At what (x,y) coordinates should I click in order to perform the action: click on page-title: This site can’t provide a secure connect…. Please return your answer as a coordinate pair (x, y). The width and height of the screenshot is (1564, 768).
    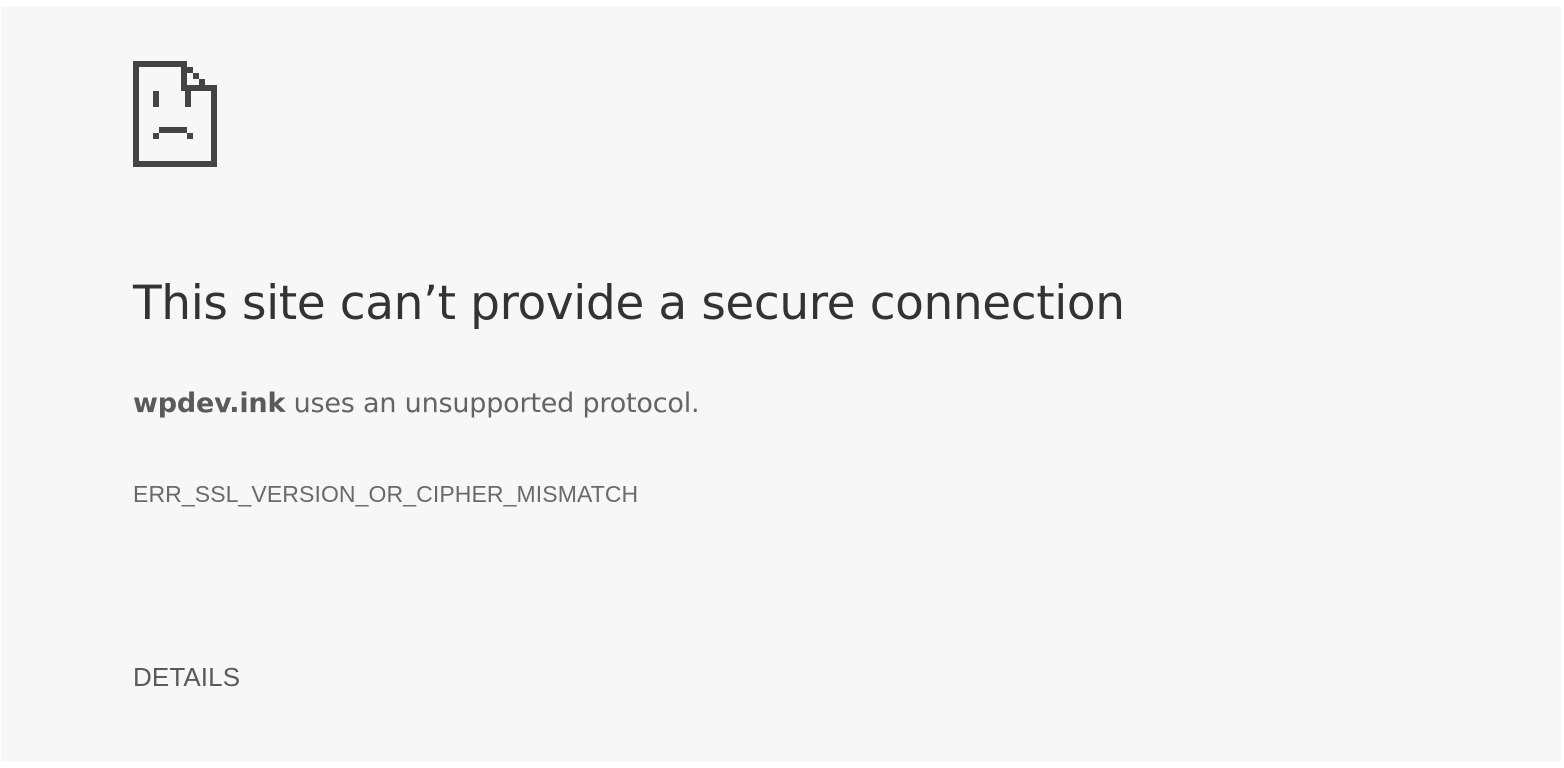
    Looking at the image, I should click on (629, 303).